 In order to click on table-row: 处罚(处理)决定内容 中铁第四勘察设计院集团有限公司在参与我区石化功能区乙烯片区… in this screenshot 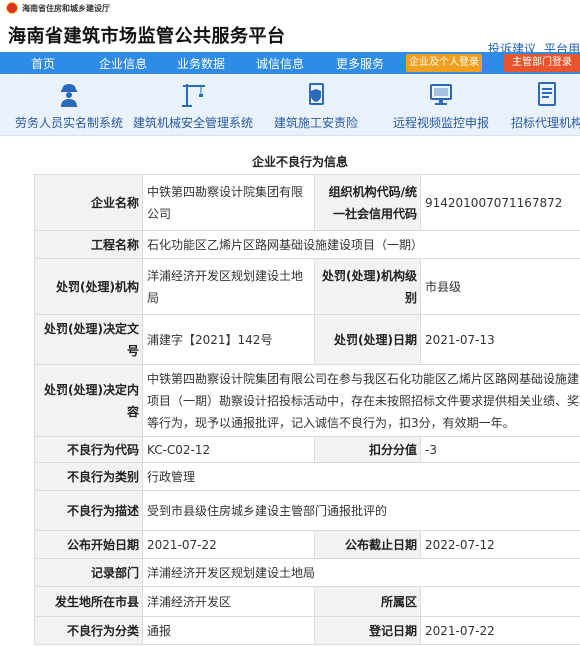, I will do `click(307, 400)`.